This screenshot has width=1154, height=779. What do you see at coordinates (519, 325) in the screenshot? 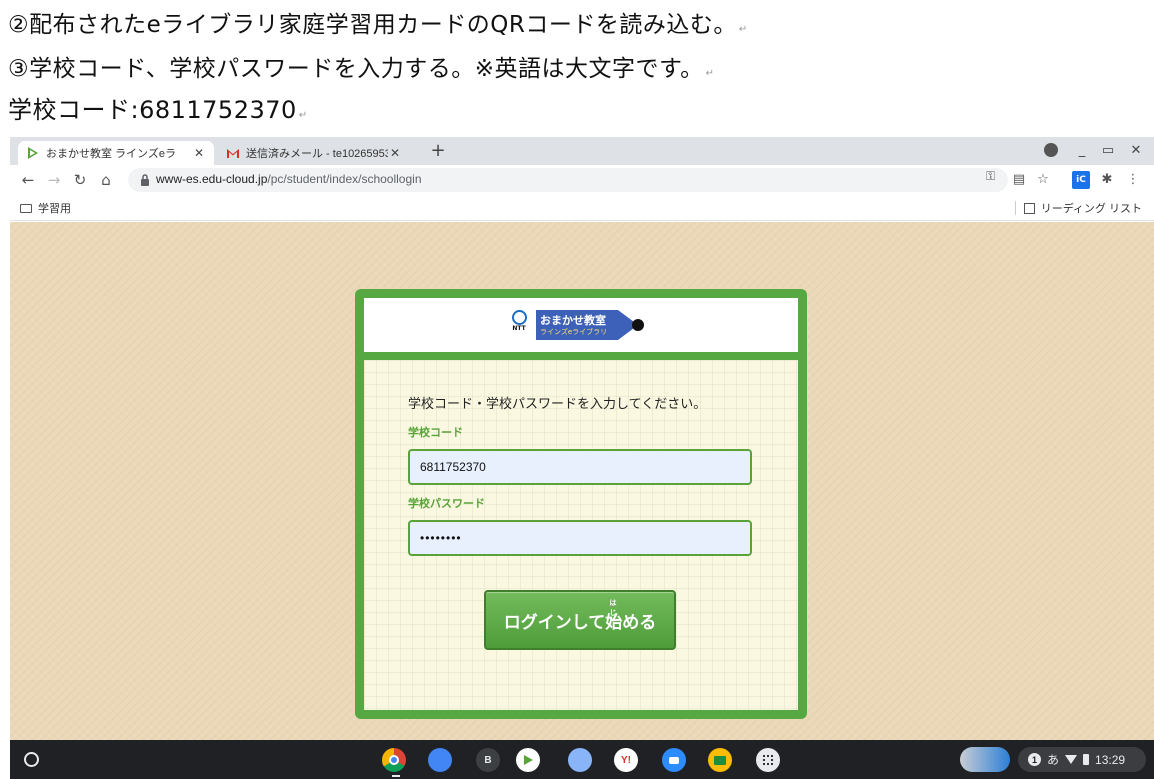
I see `ntt-logo-icon: NTT` at bounding box center [519, 325].